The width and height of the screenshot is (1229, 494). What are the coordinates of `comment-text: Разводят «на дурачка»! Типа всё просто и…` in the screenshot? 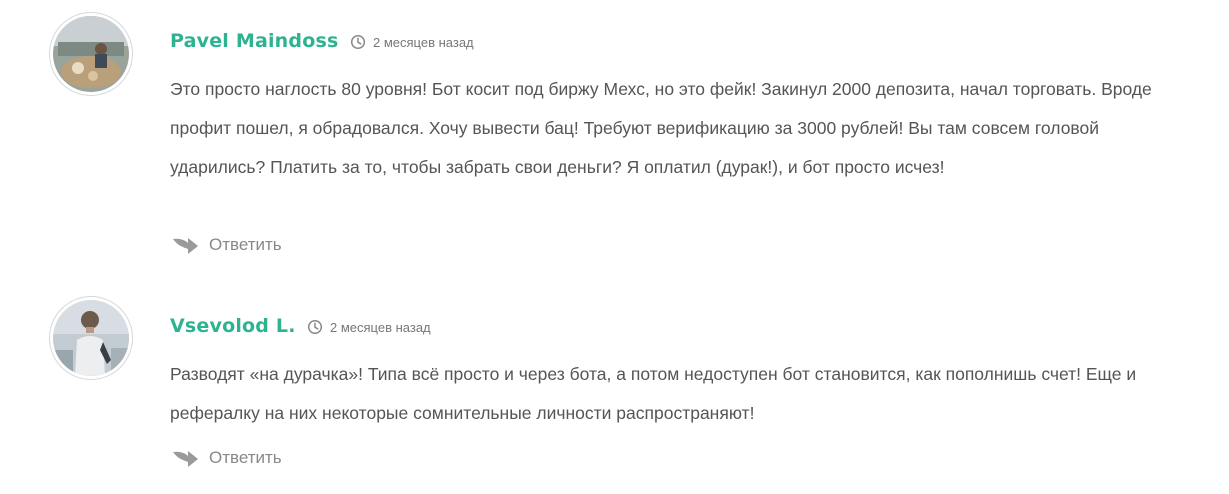 It's located at (653, 393).